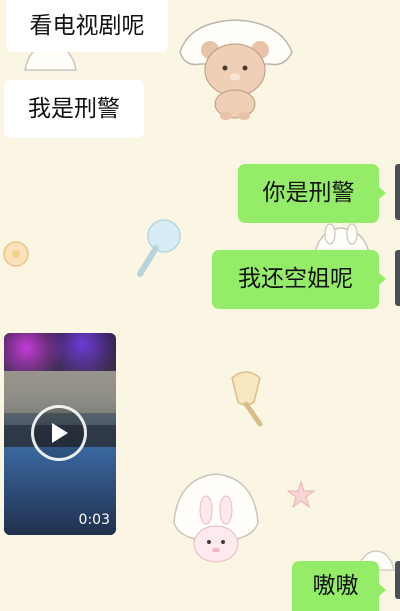 The height and width of the screenshot is (611, 400). What do you see at coordinates (335, 585) in the screenshot?
I see `message-text: 嗷嗷` at bounding box center [335, 585].